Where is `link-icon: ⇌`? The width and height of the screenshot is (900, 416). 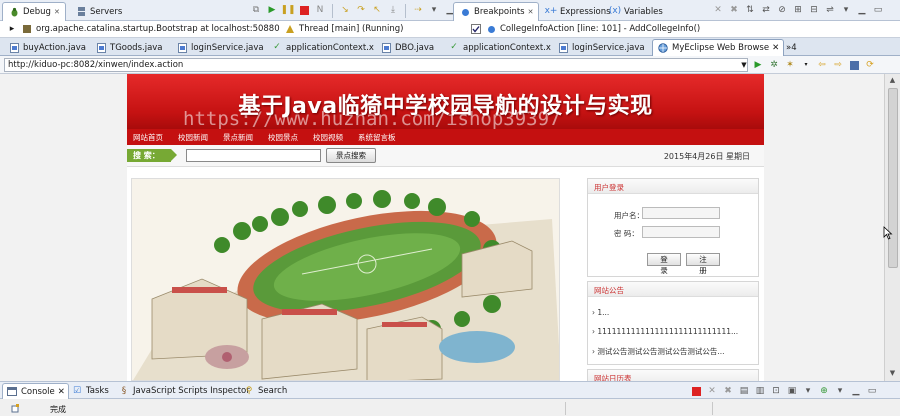 link-icon: ⇌ is located at coordinates (830, 10).